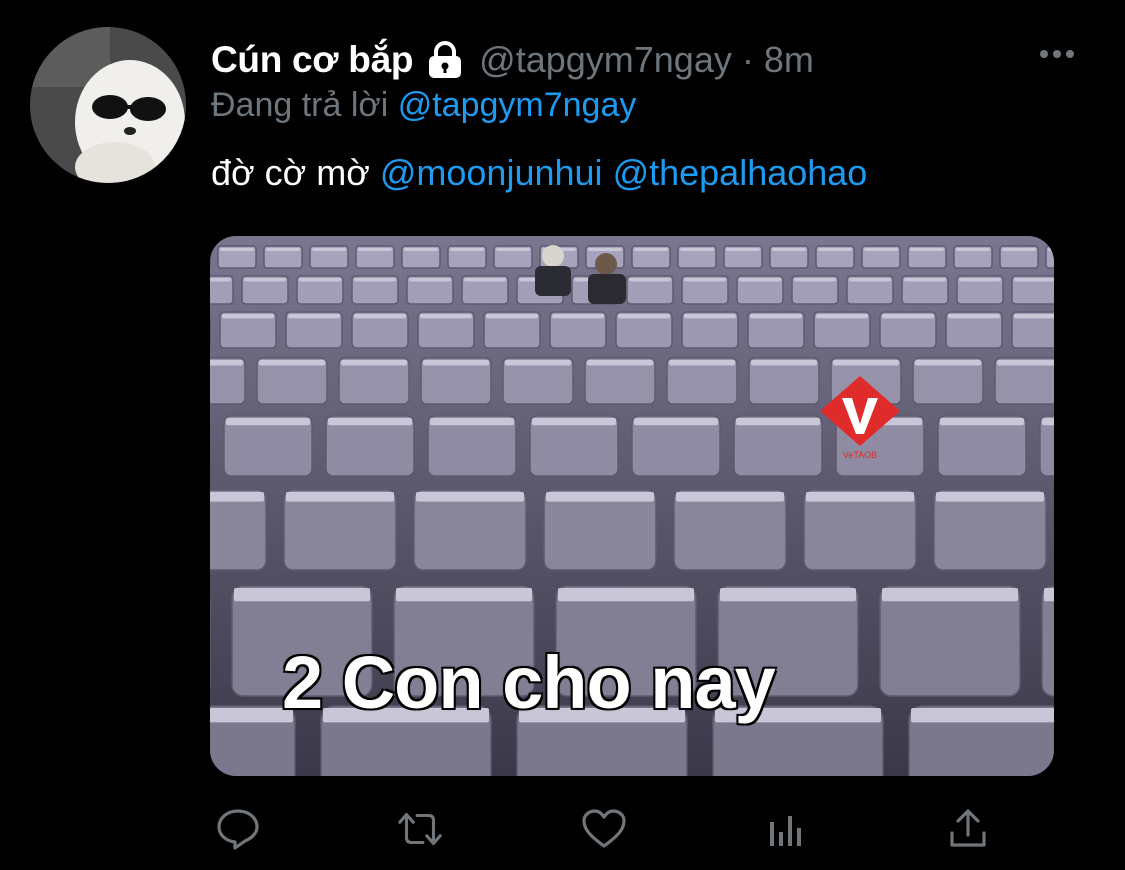 The image size is (1125, 870). What do you see at coordinates (605, 60) in the screenshot?
I see `handle: @tapgym7ngay` at bounding box center [605, 60].